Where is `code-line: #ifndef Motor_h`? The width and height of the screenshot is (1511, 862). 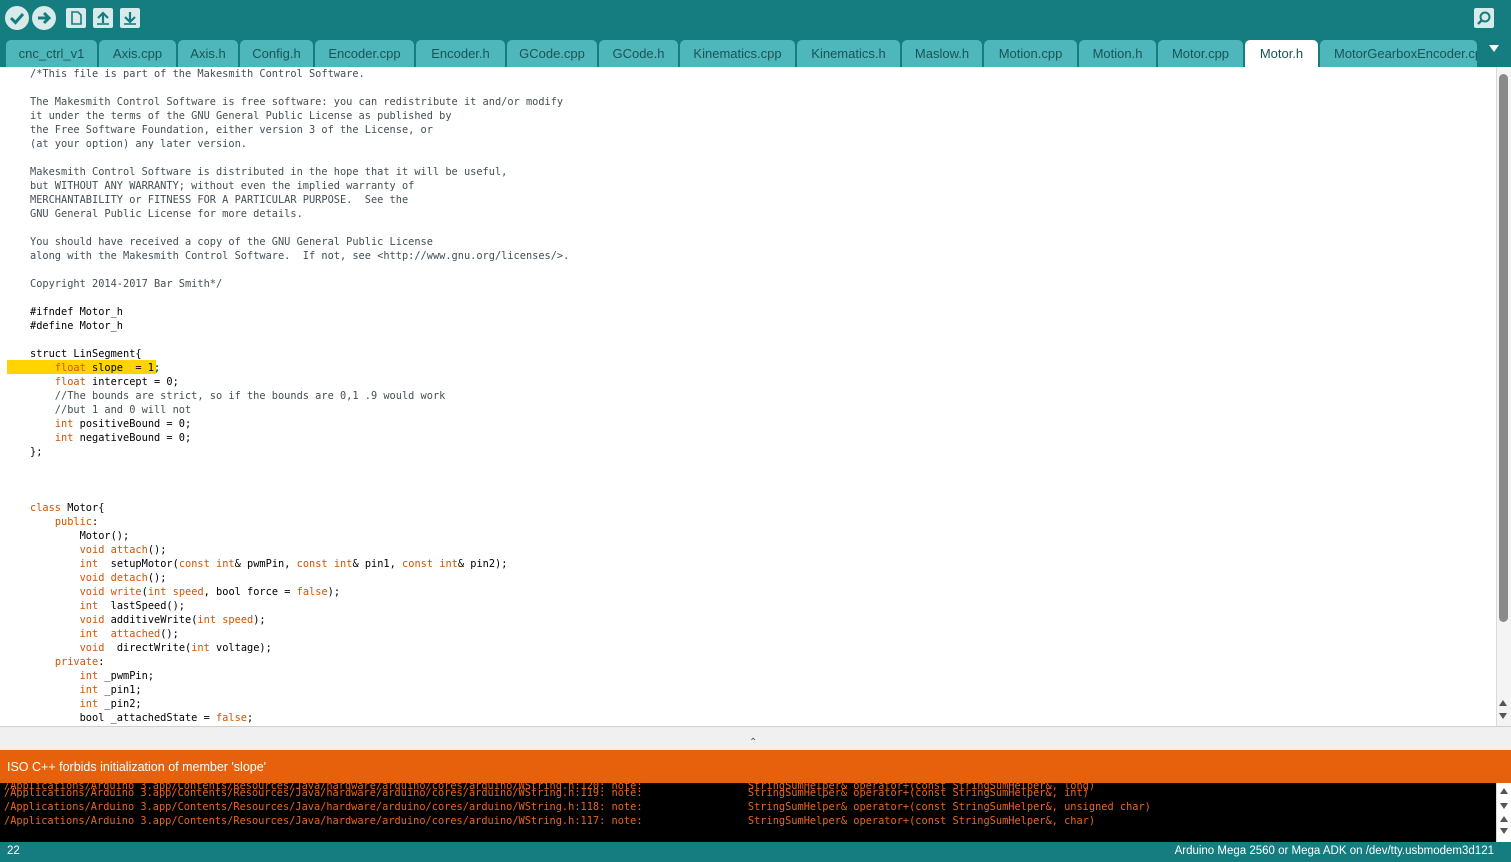 code-line: #ifndef Motor_h is located at coordinates (76, 312).